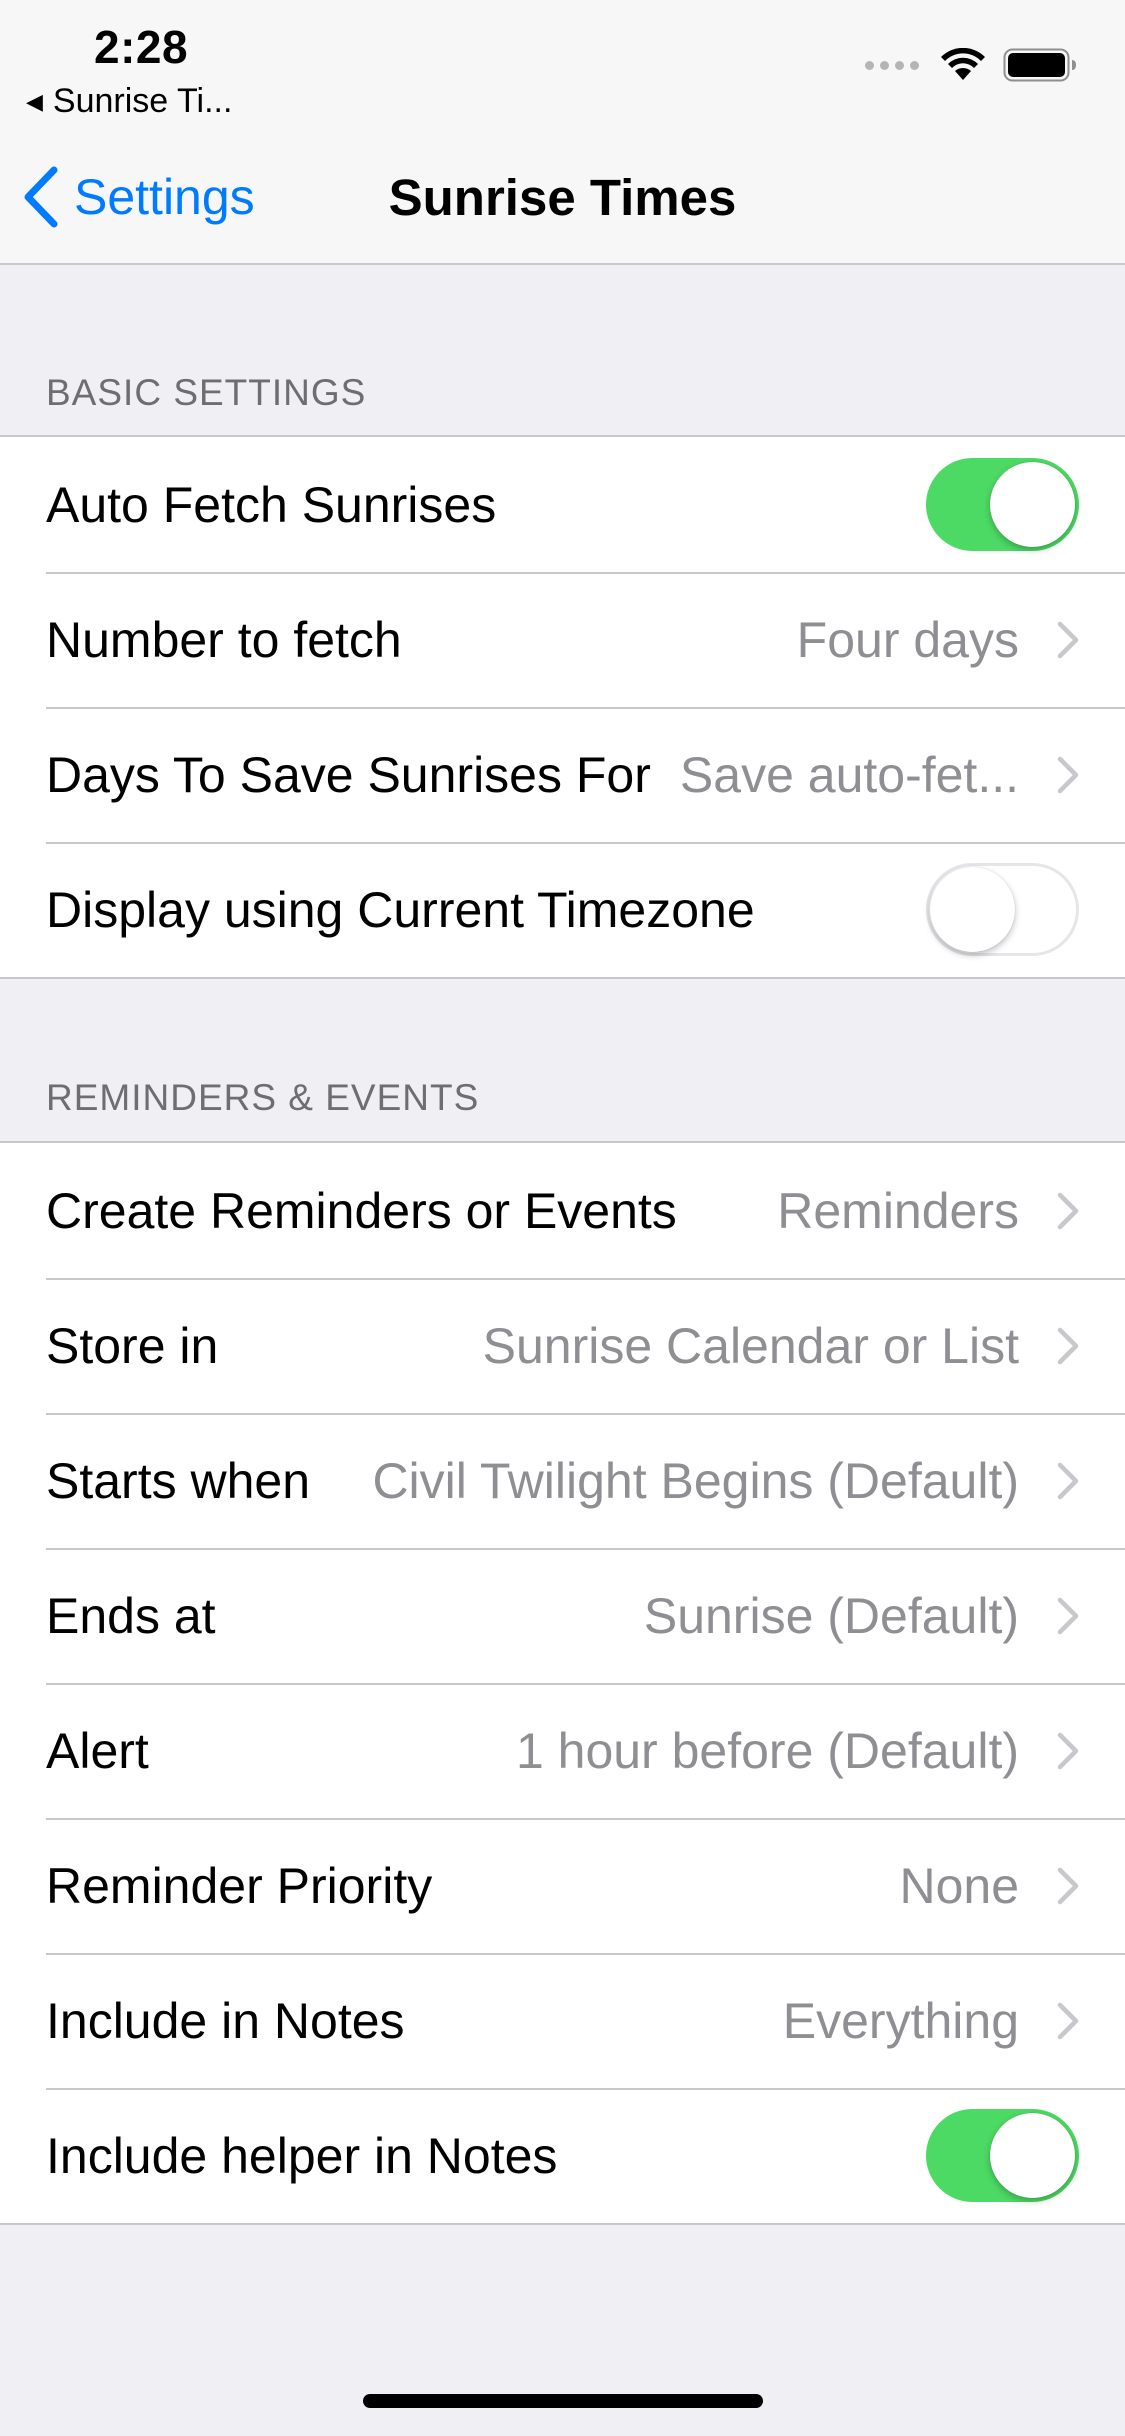 The image size is (1125, 2436). What do you see at coordinates (132, 1345) in the screenshot?
I see `row-label: Store in` at bounding box center [132, 1345].